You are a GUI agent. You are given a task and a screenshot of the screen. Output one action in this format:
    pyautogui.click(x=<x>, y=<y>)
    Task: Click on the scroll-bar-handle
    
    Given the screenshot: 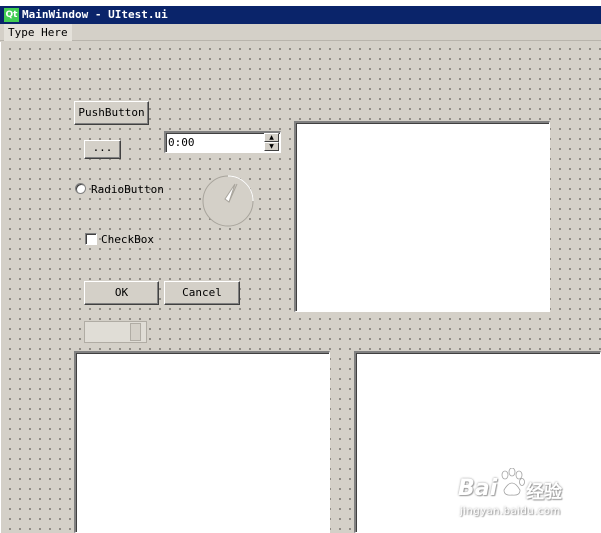 What is the action you would take?
    pyautogui.click(x=135, y=332)
    